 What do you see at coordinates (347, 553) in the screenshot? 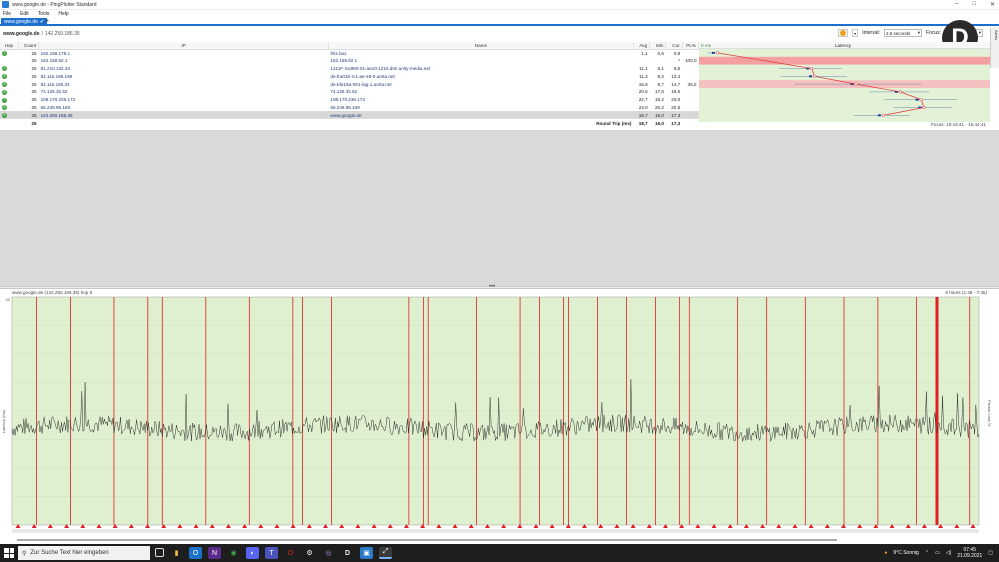
I see `app-d-icon: D` at bounding box center [347, 553].